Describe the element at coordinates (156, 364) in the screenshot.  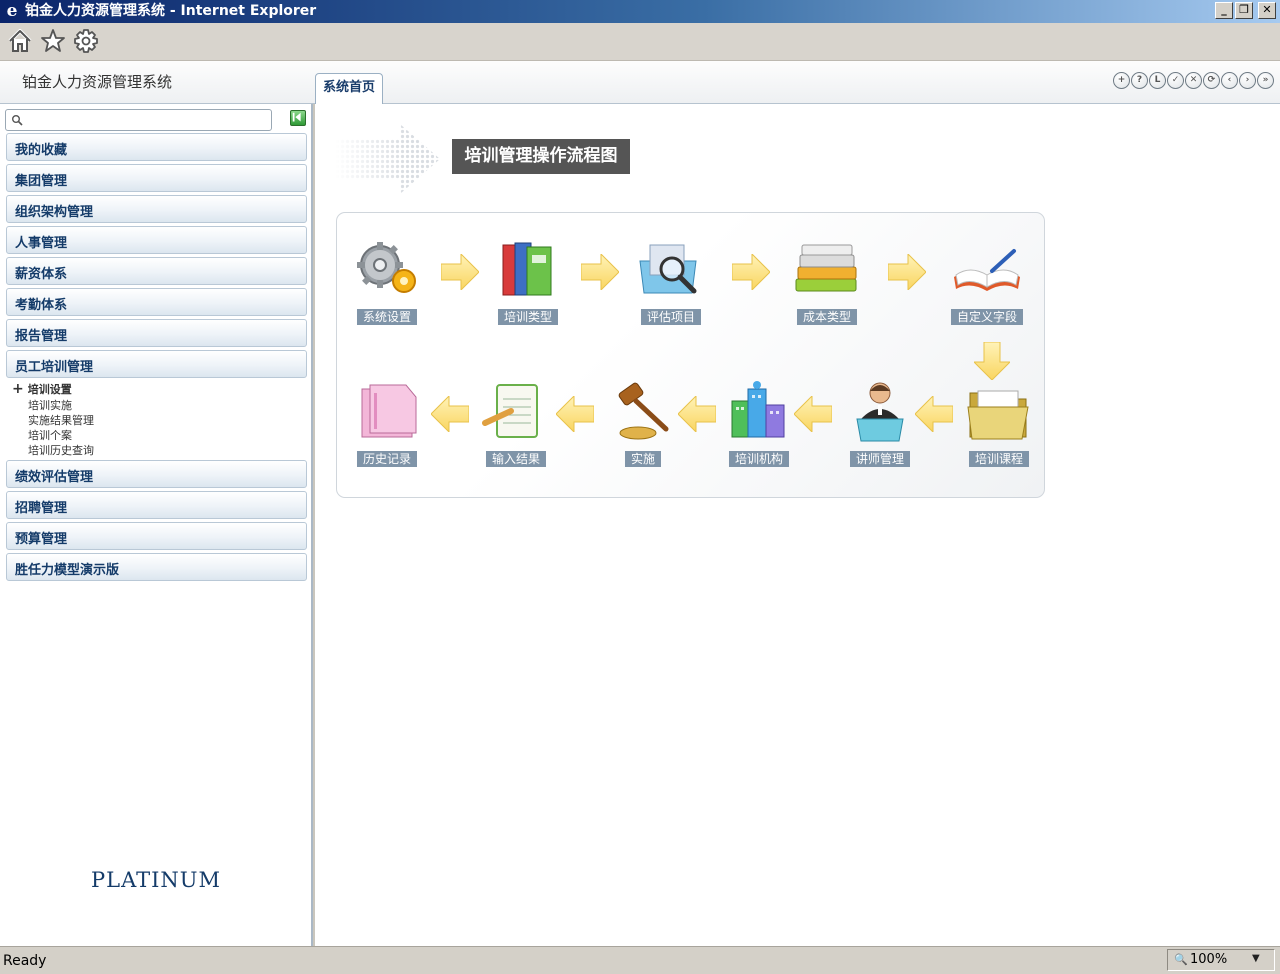
I see `menu-item-training: 员工培训管理` at that location.